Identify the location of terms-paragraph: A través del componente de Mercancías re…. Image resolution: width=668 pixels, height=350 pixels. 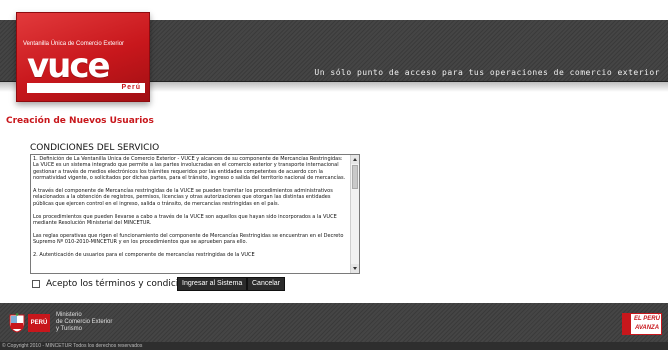
(183, 197).